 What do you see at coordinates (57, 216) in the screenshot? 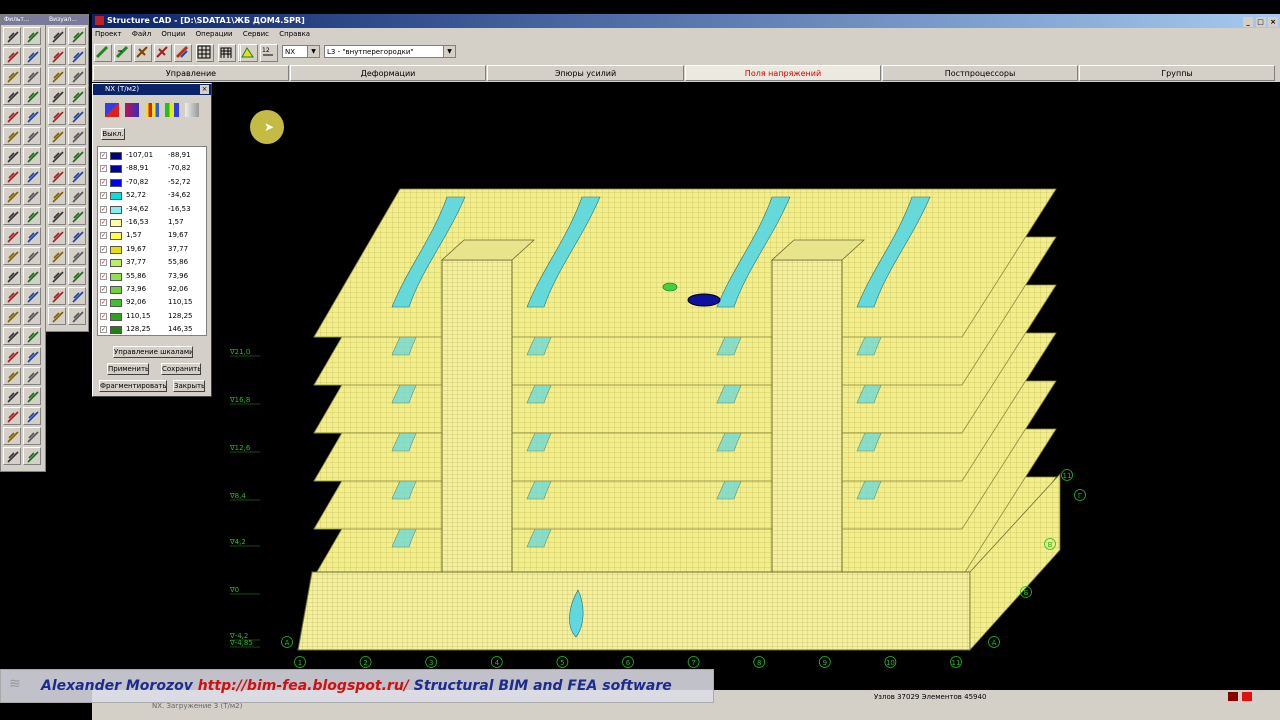
I see `palette2-tool-19-icon` at bounding box center [57, 216].